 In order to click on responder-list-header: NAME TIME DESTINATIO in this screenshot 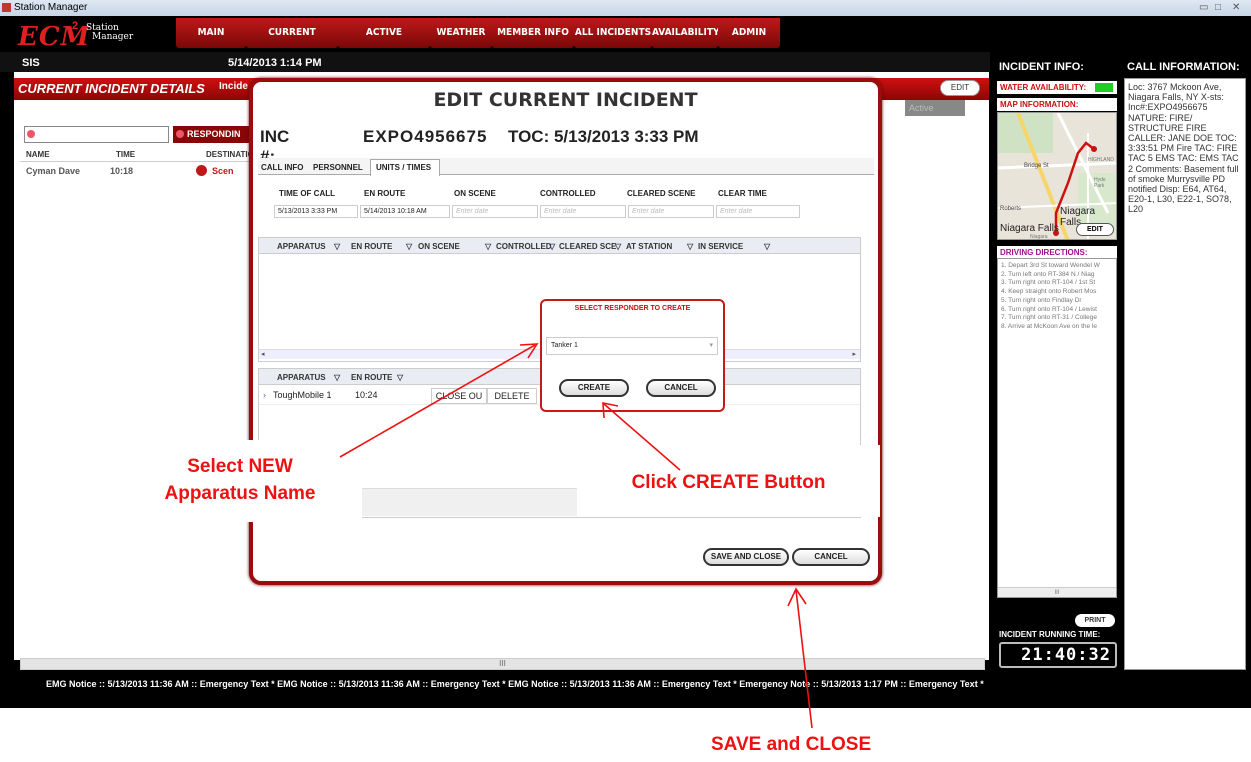, I will do `click(140, 155)`.